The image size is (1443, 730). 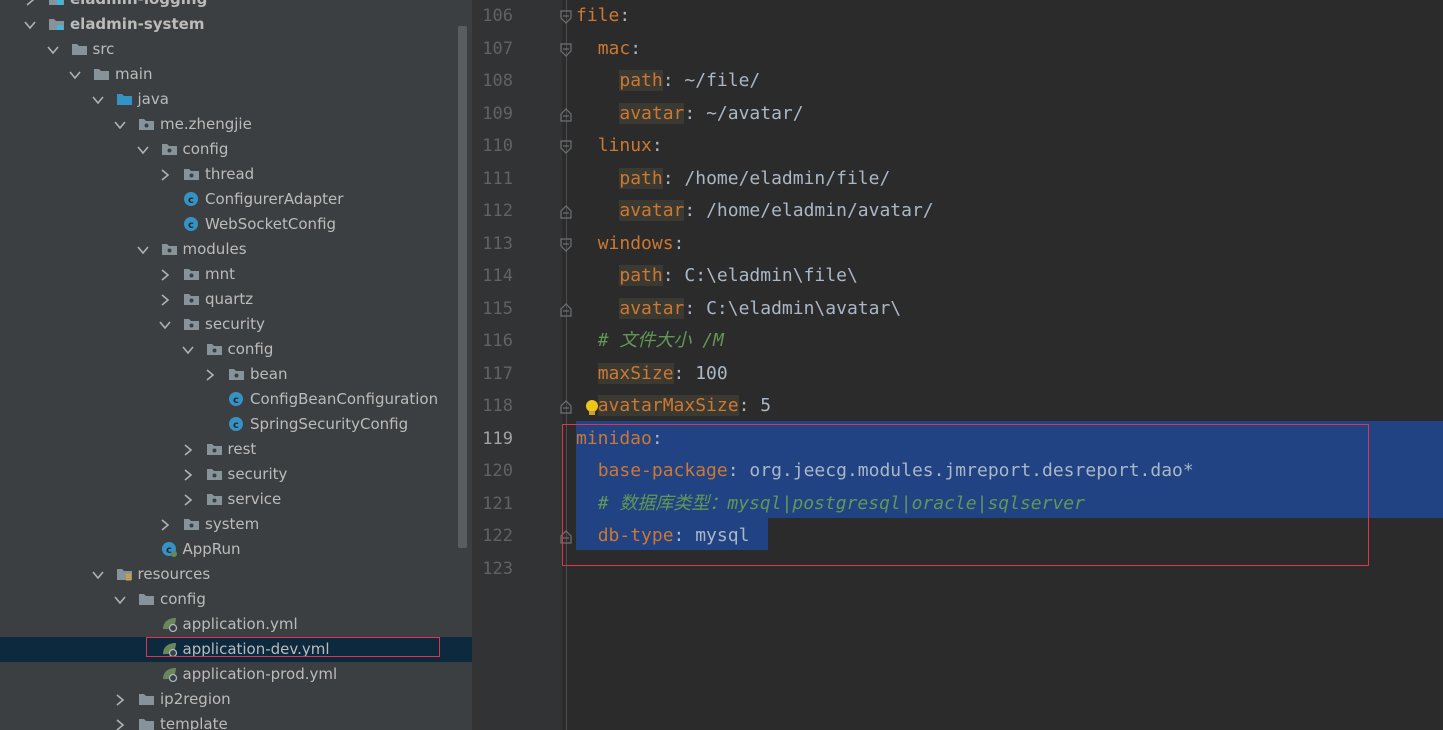 I want to click on tree-item-label: service, so click(x=254, y=499).